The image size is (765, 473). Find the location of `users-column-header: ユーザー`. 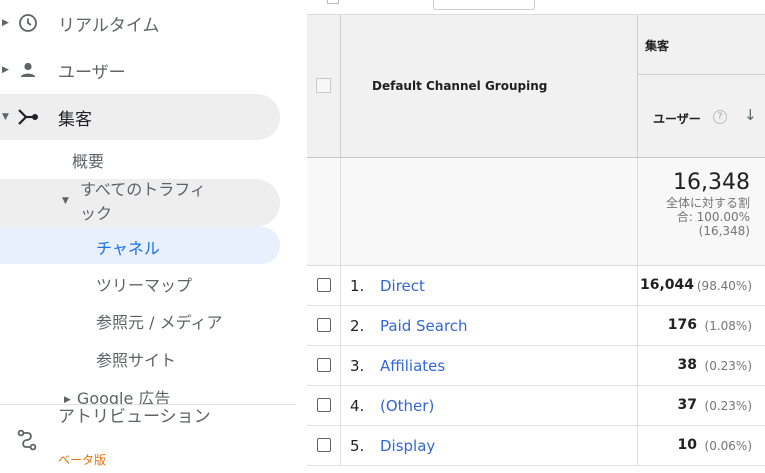

users-column-header: ユーザー is located at coordinates (677, 118).